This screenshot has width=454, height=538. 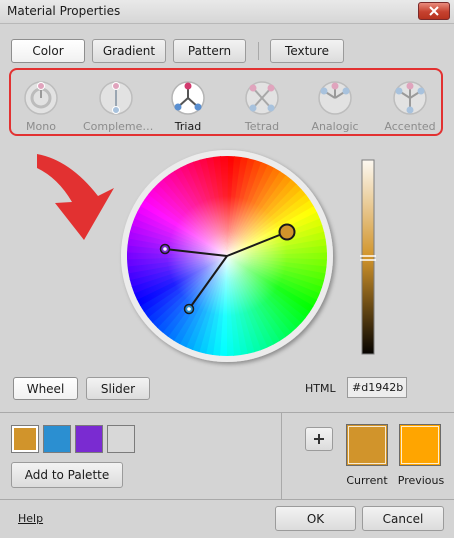 I want to click on tab-gradient: Gradient, so click(x=129, y=51).